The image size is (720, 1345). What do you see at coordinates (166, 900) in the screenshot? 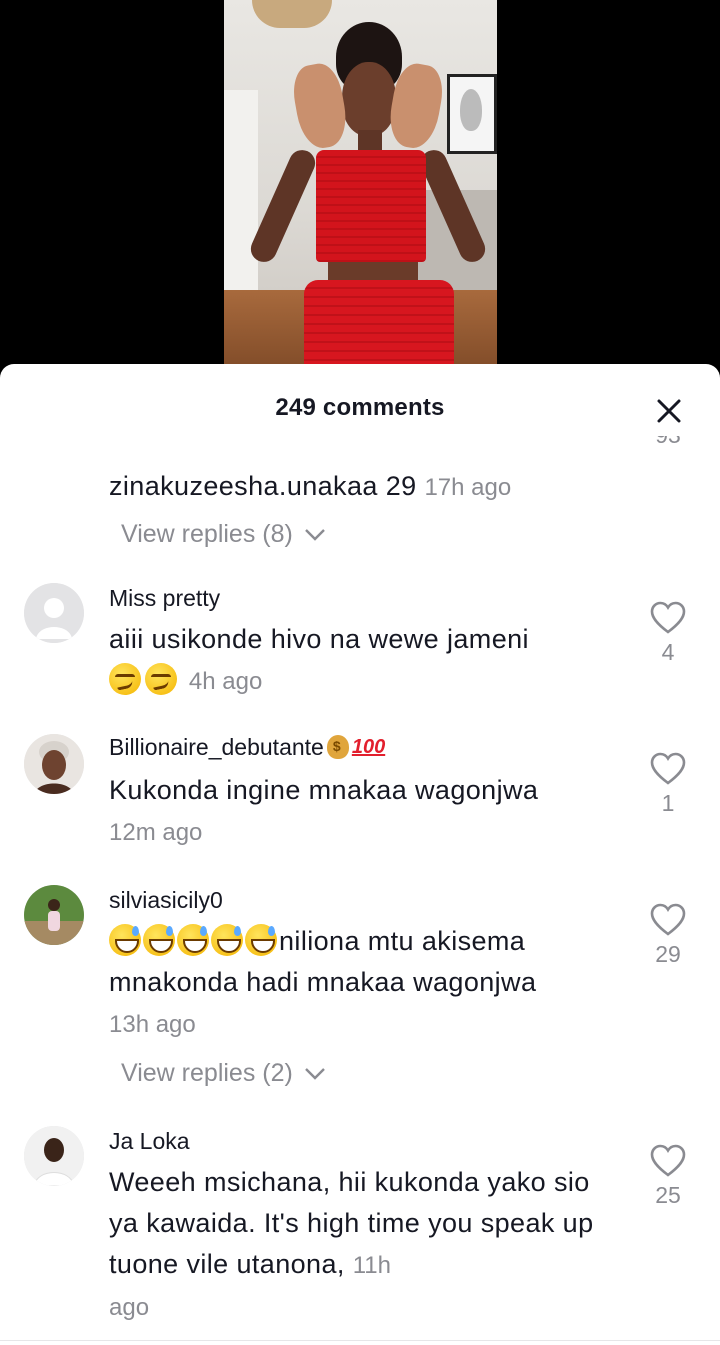
I see `comment-username: silviasicily0` at bounding box center [166, 900].